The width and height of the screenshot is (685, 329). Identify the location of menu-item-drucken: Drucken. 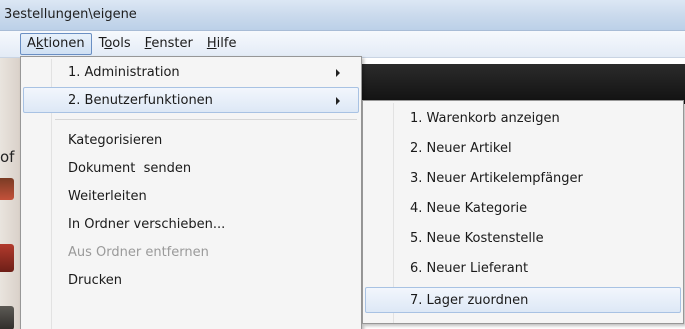
(191, 280).